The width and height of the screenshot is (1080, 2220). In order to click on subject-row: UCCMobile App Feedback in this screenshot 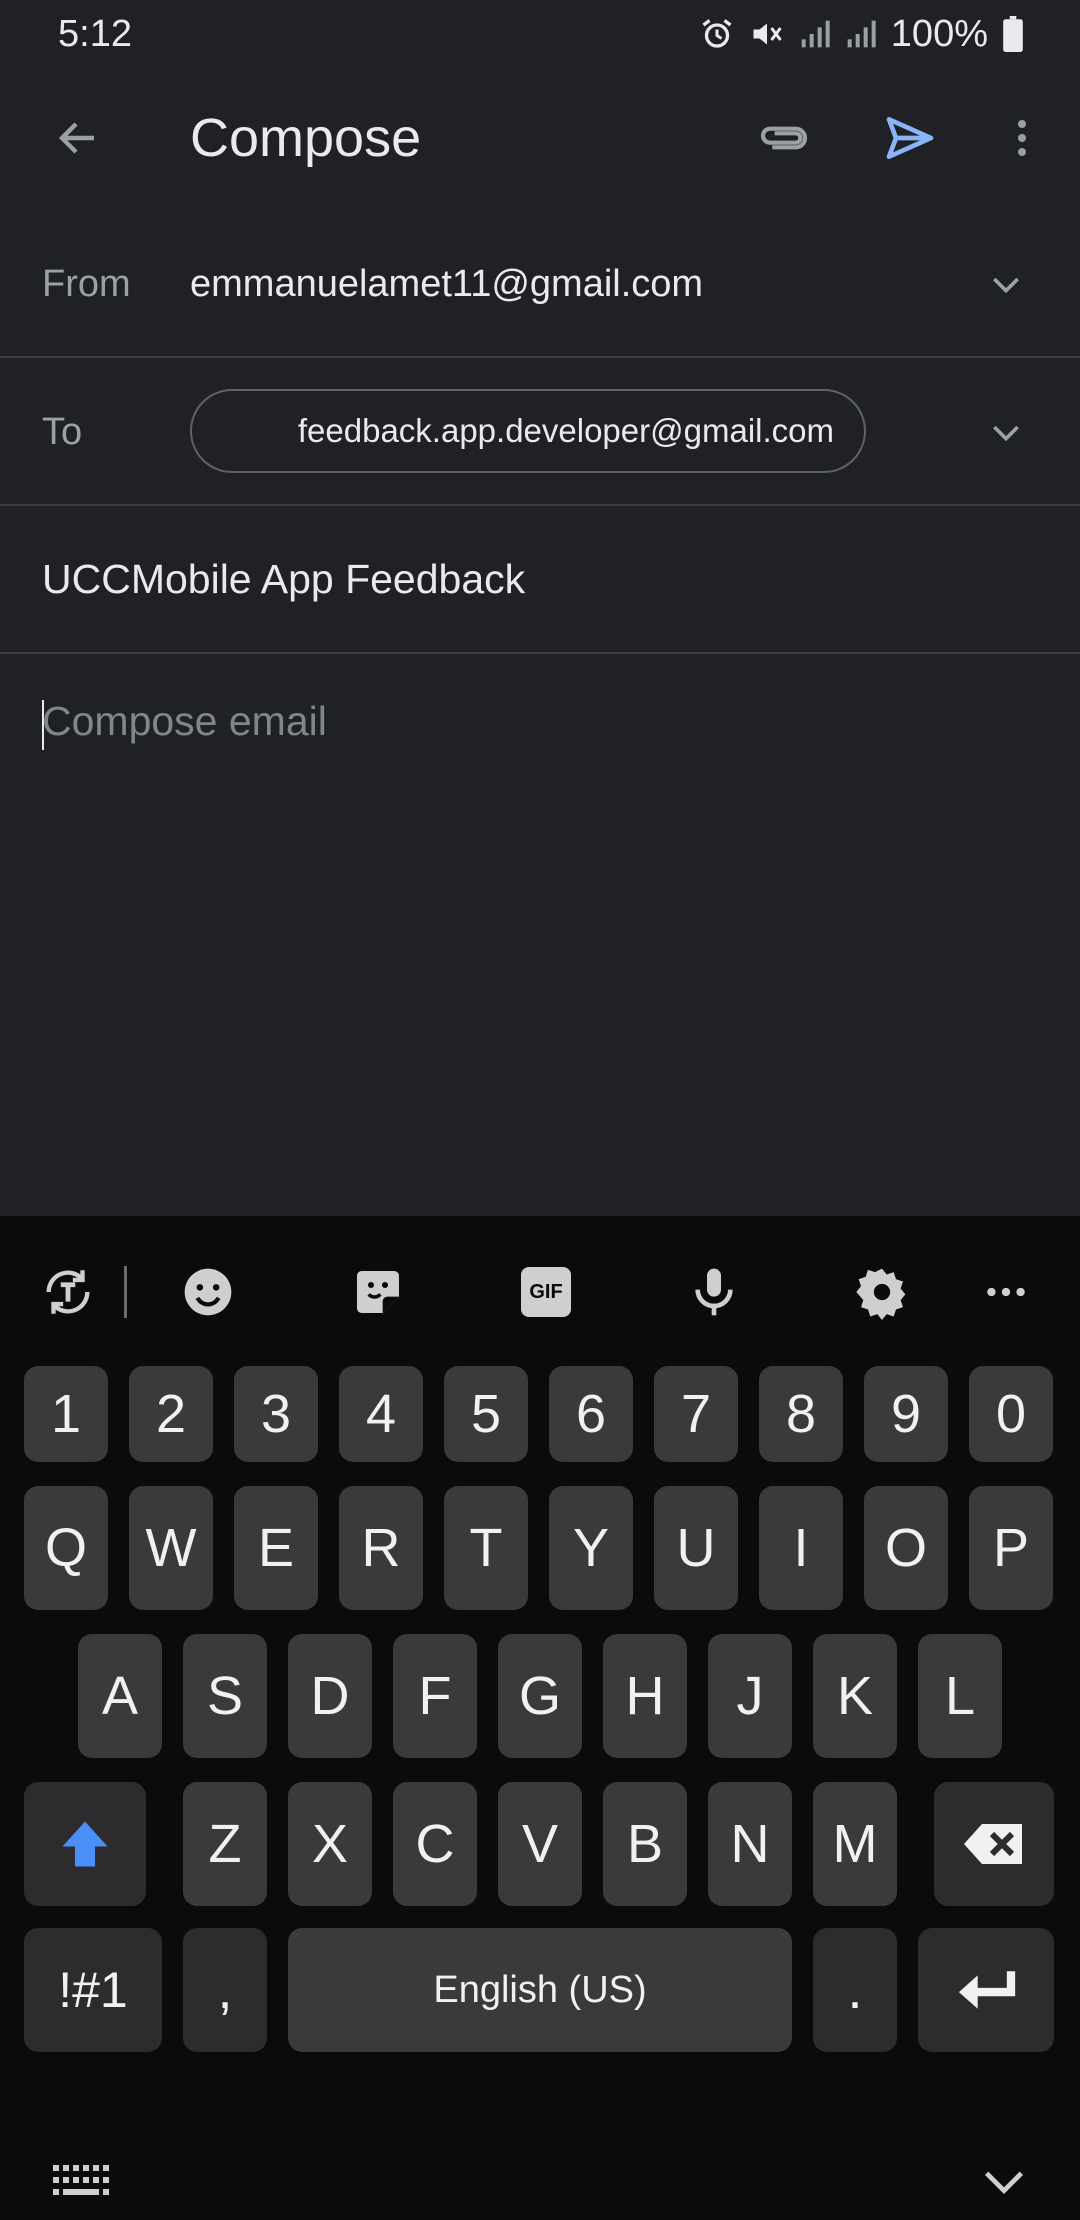, I will do `click(540, 580)`.